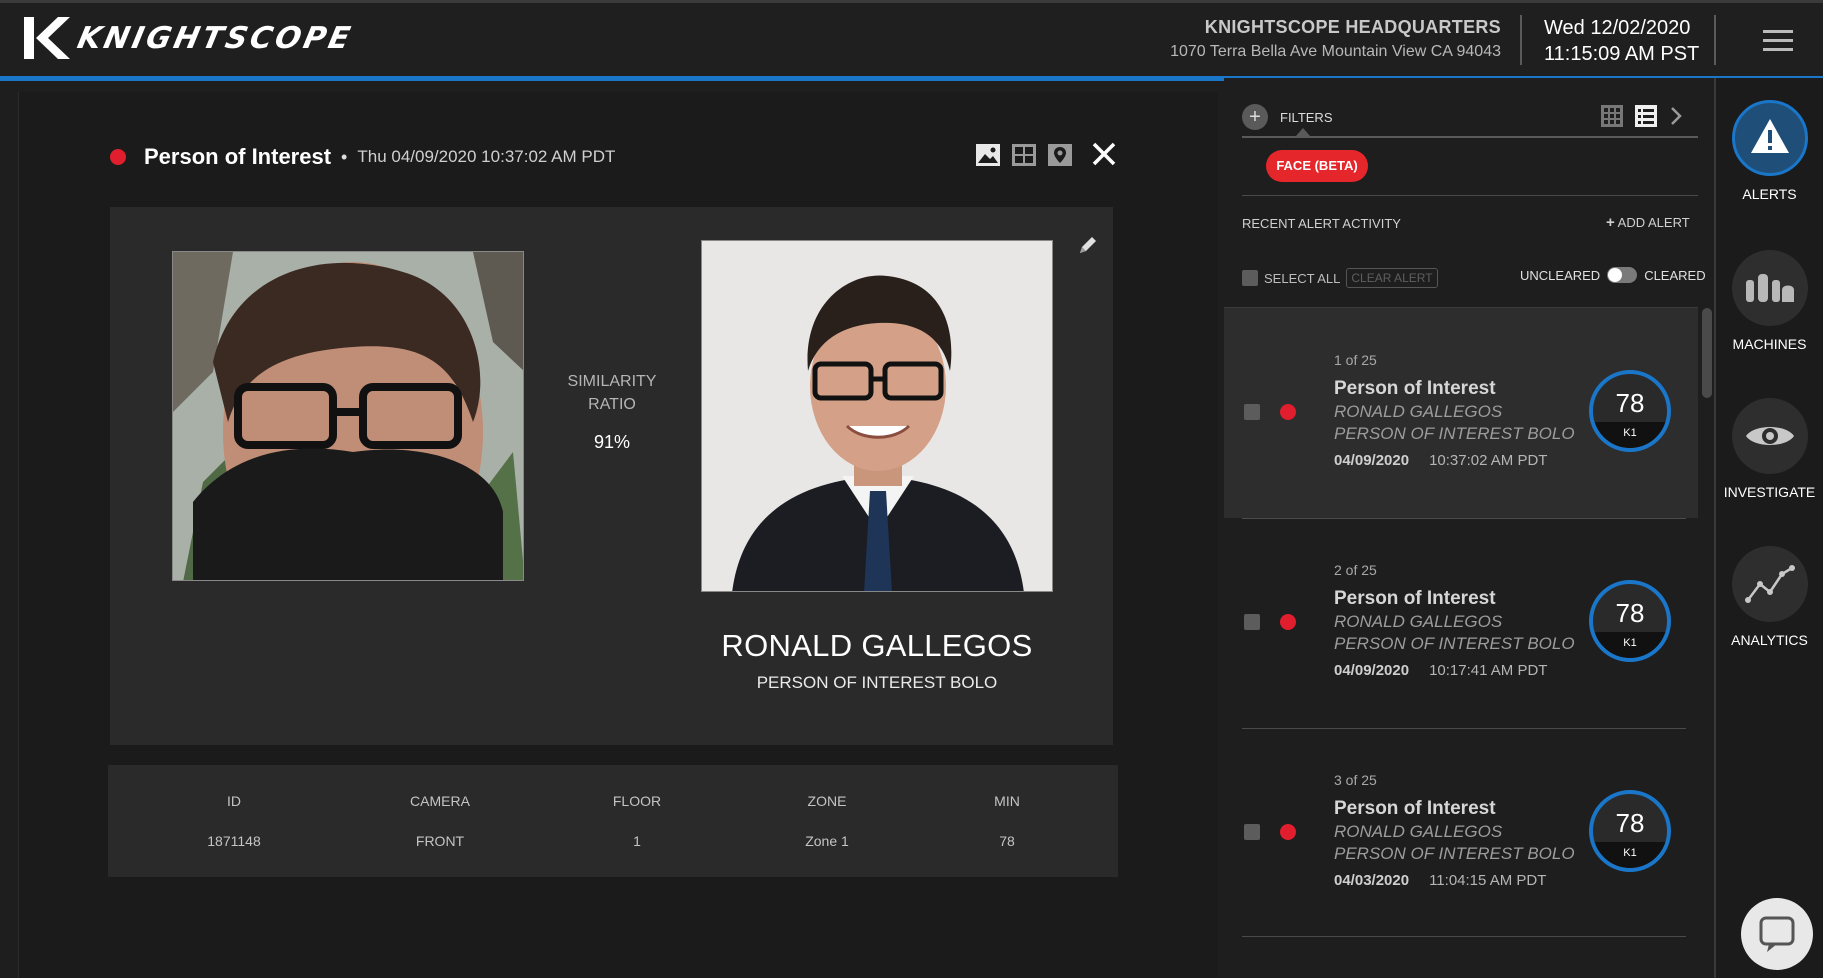  I want to click on cleared-label: CLEARED, so click(1675, 275).